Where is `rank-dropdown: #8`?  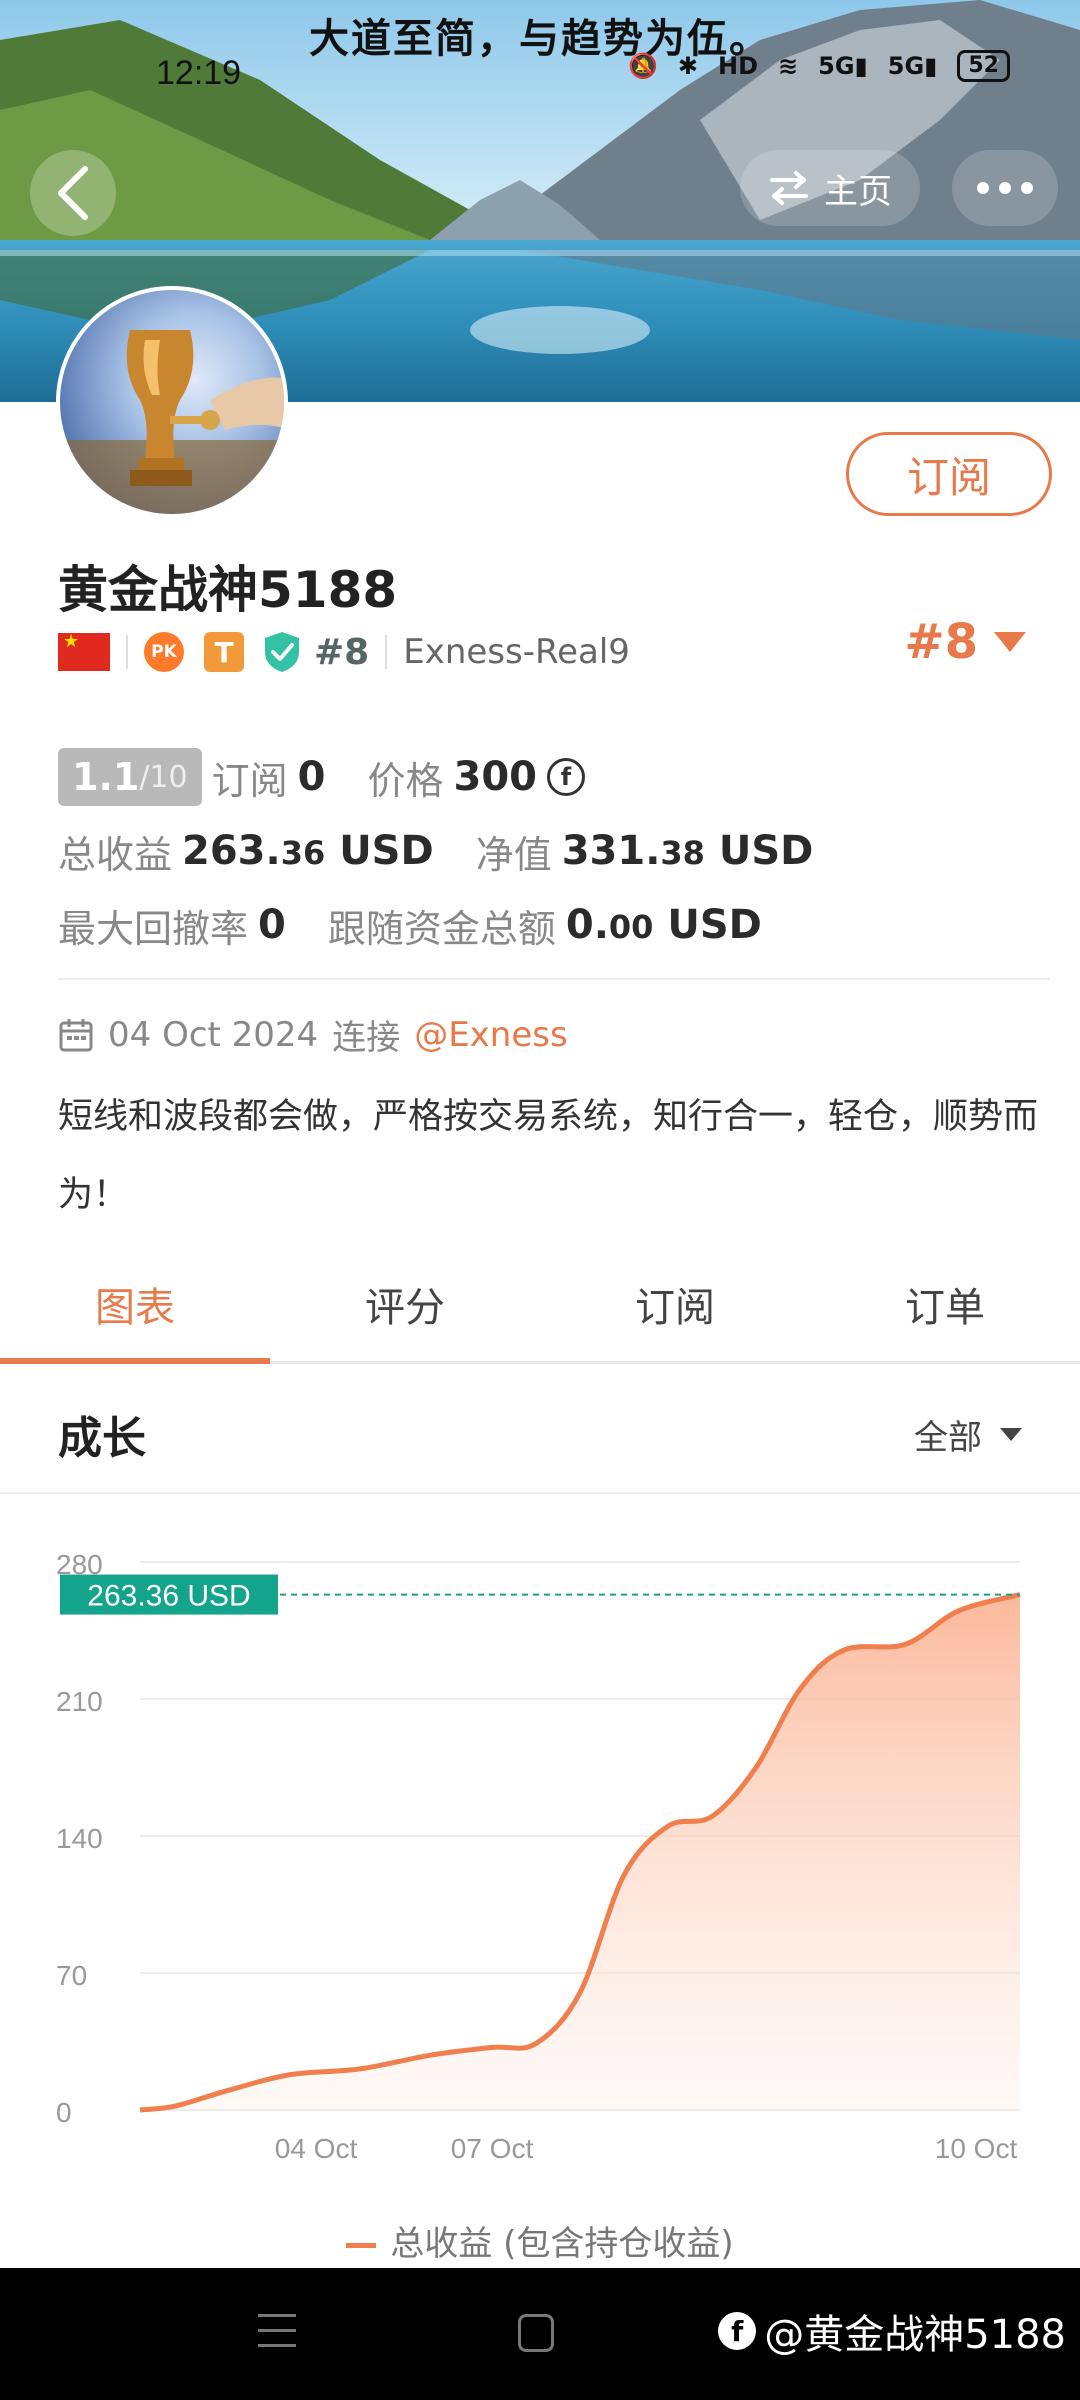 rank-dropdown: #8 is located at coordinates (965, 642).